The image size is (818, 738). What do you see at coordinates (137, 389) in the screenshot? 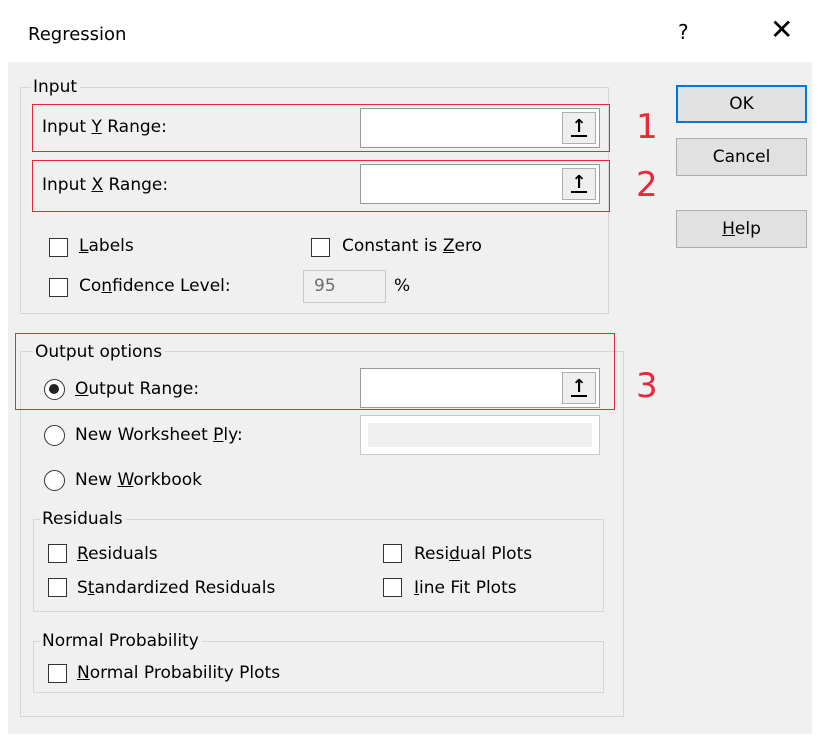
I see `output-range-label: Output Range:` at bounding box center [137, 389].